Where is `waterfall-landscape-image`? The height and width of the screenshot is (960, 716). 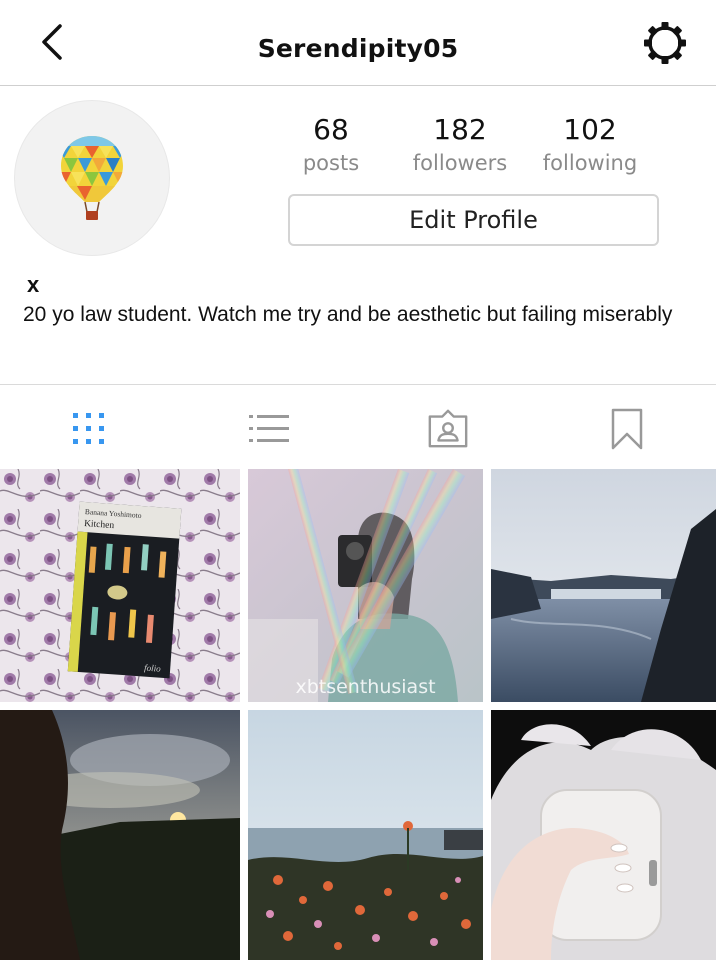
waterfall-landscape-image is located at coordinates (603, 585).